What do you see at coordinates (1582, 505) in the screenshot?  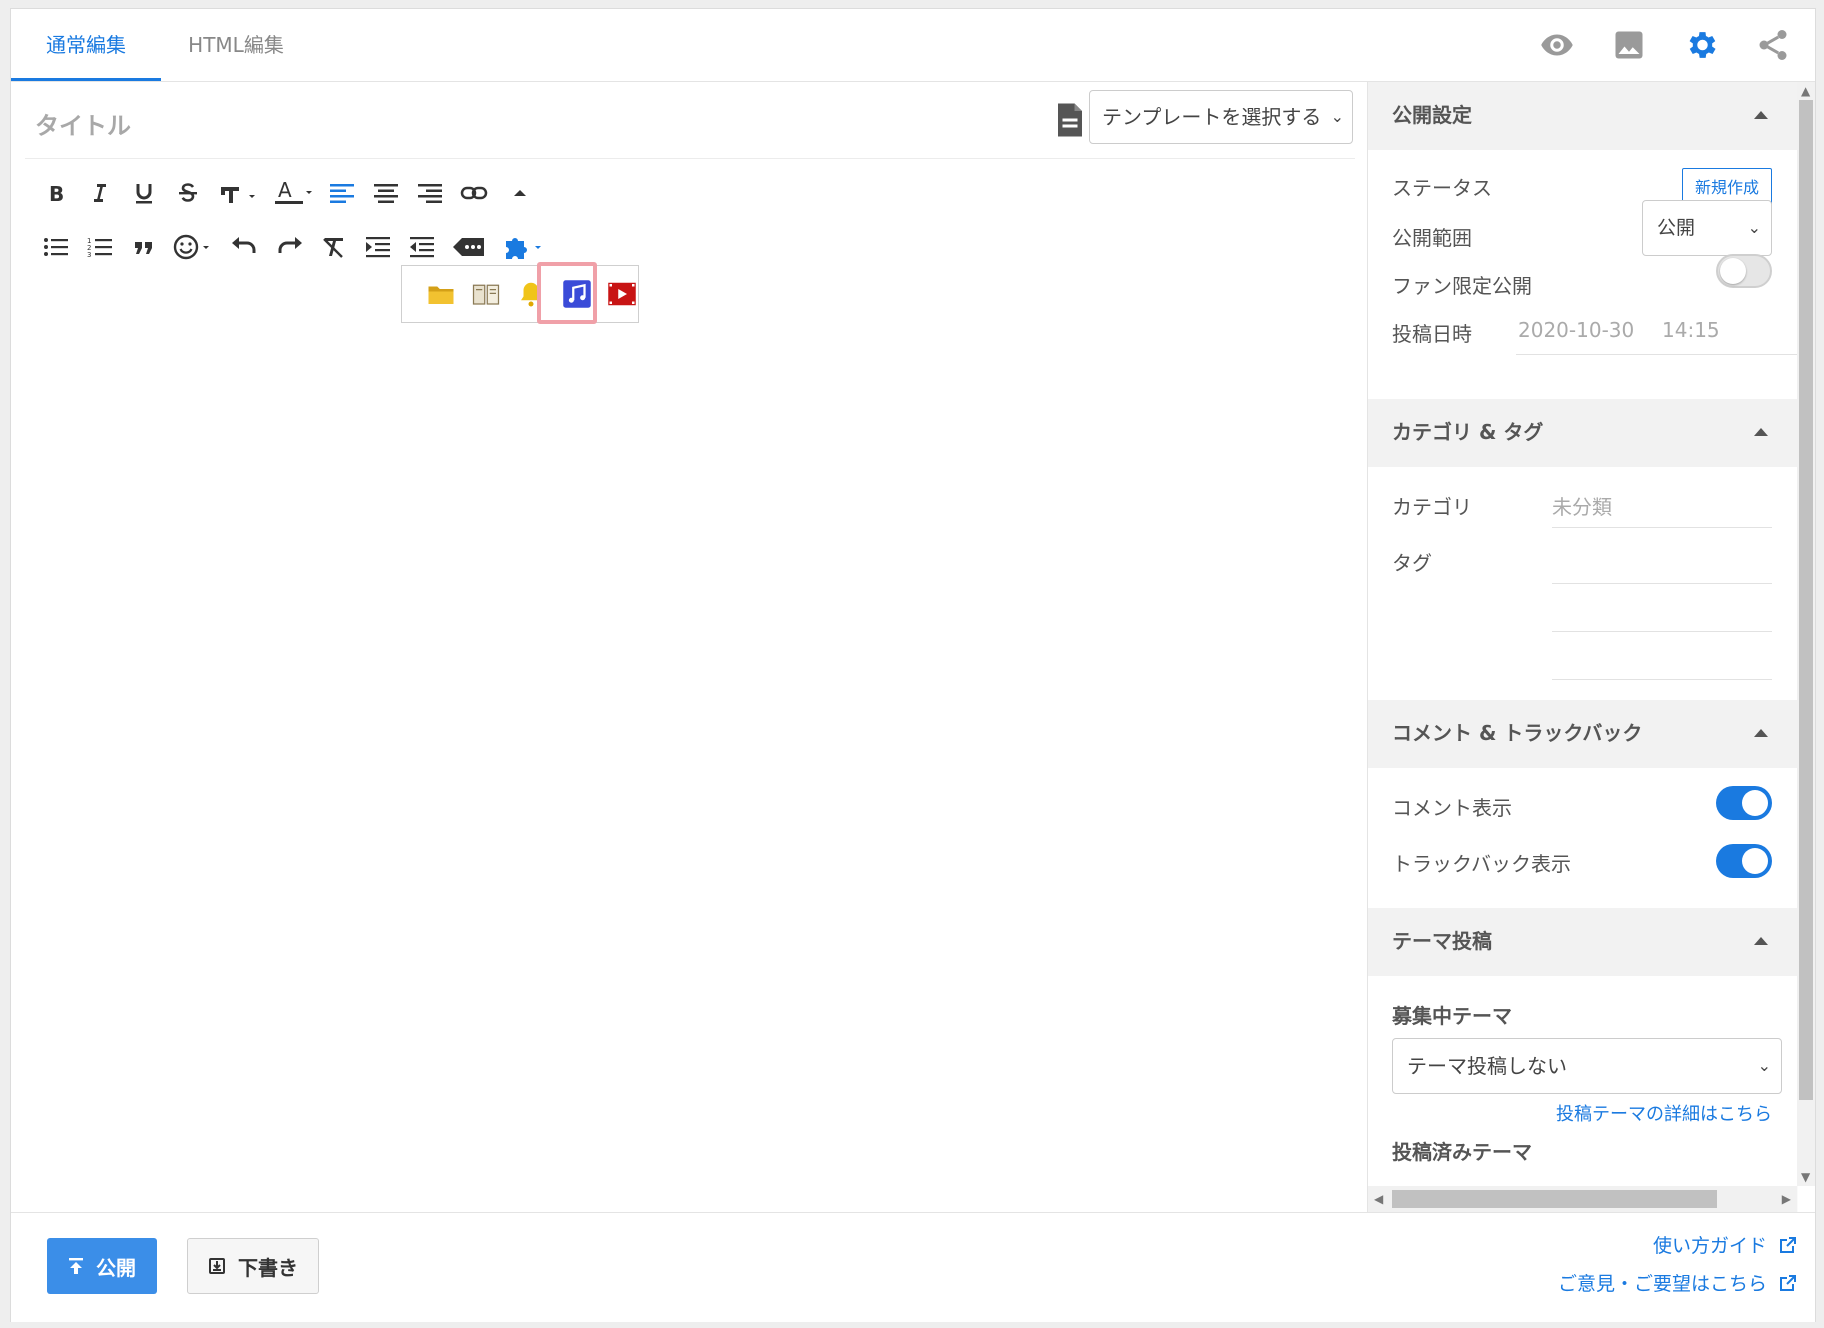 I see `category-input: 未分類` at bounding box center [1582, 505].